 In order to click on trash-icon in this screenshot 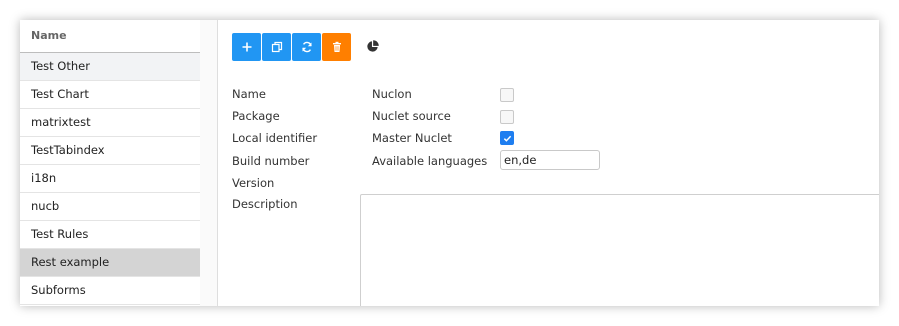, I will do `click(336, 46)`.